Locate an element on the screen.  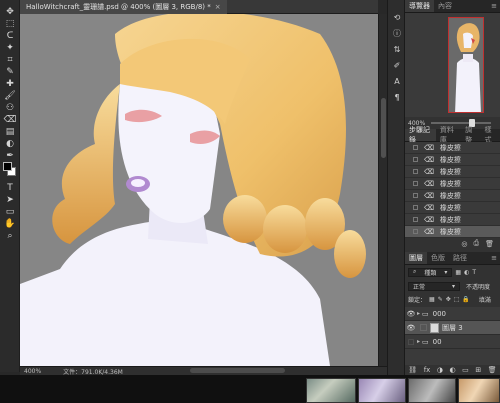
layers-menu-icon: ≡ is located at coordinates (495, 258).